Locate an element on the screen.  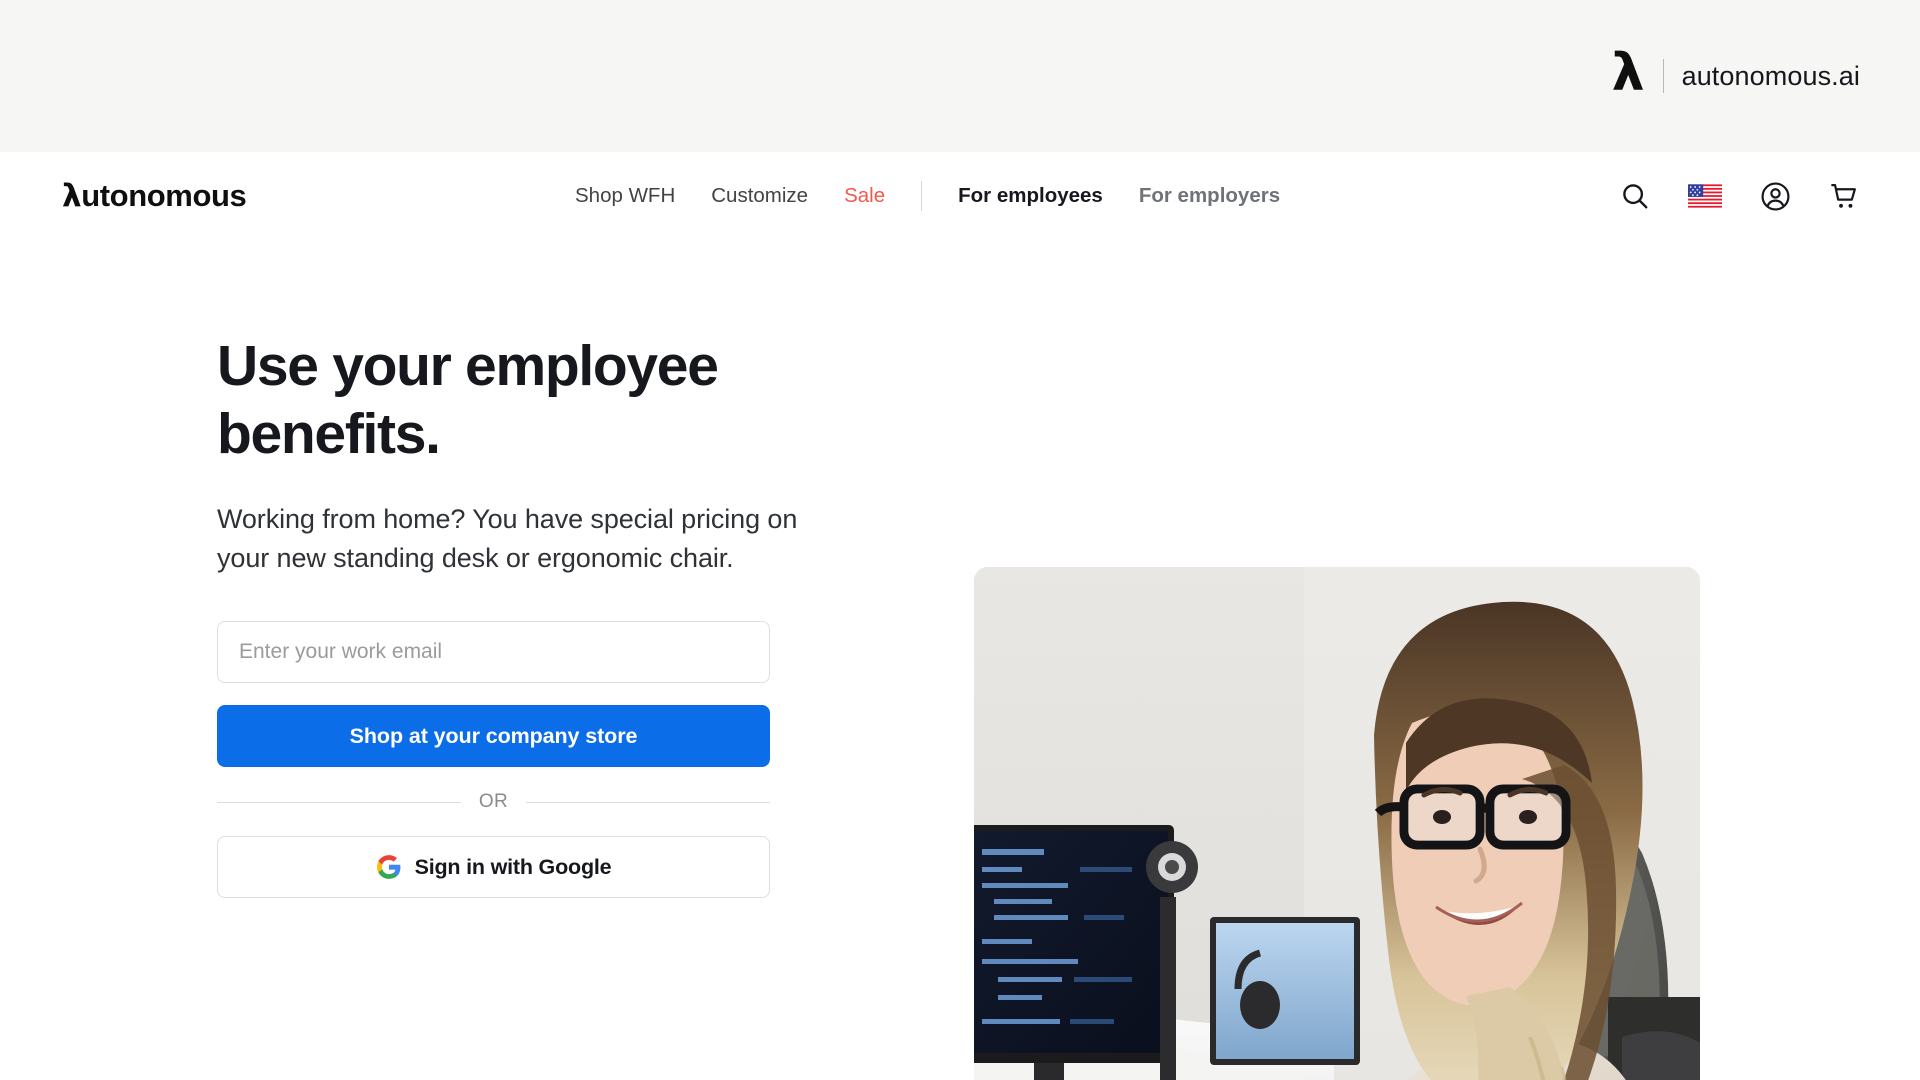
account-icon is located at coordinates (1775, 196).